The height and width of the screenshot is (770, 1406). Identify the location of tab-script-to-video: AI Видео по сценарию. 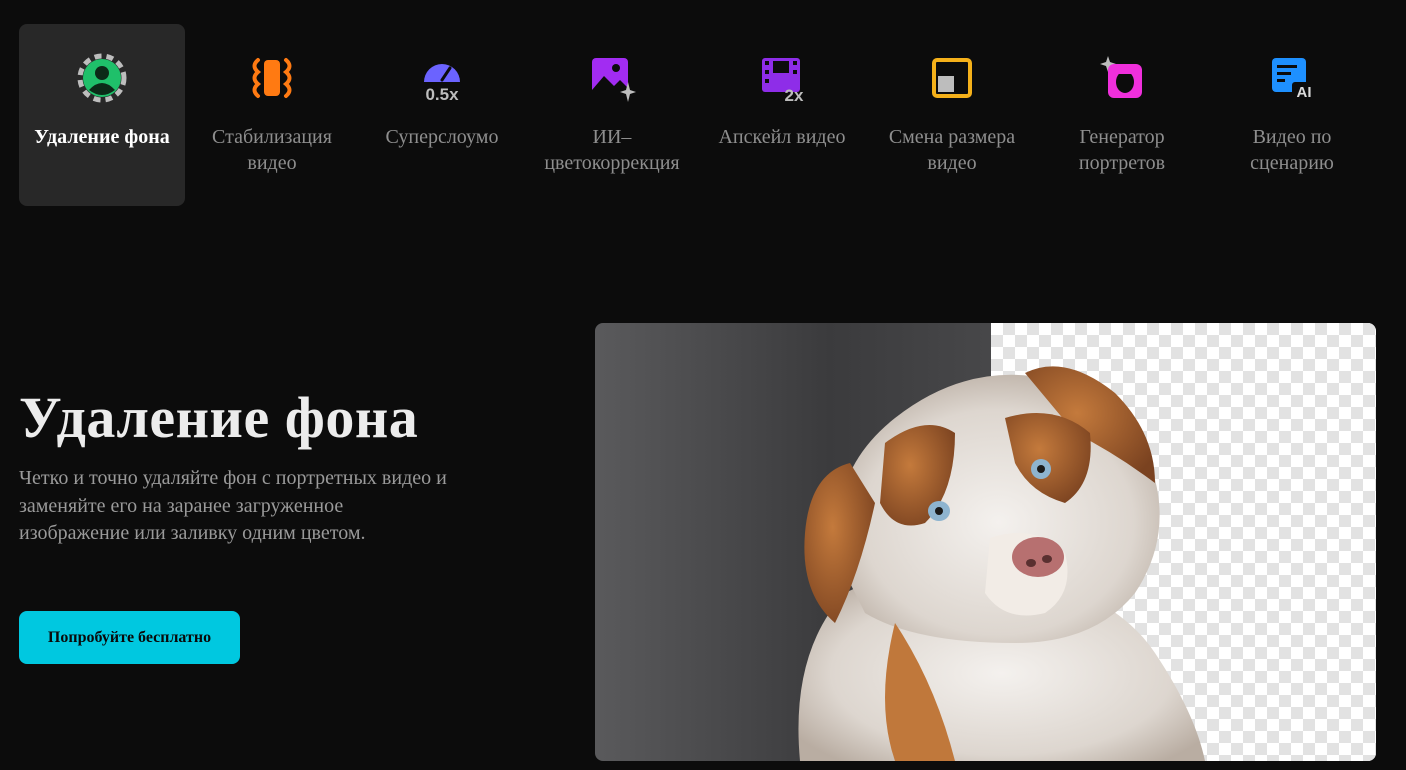
(1292, 115).